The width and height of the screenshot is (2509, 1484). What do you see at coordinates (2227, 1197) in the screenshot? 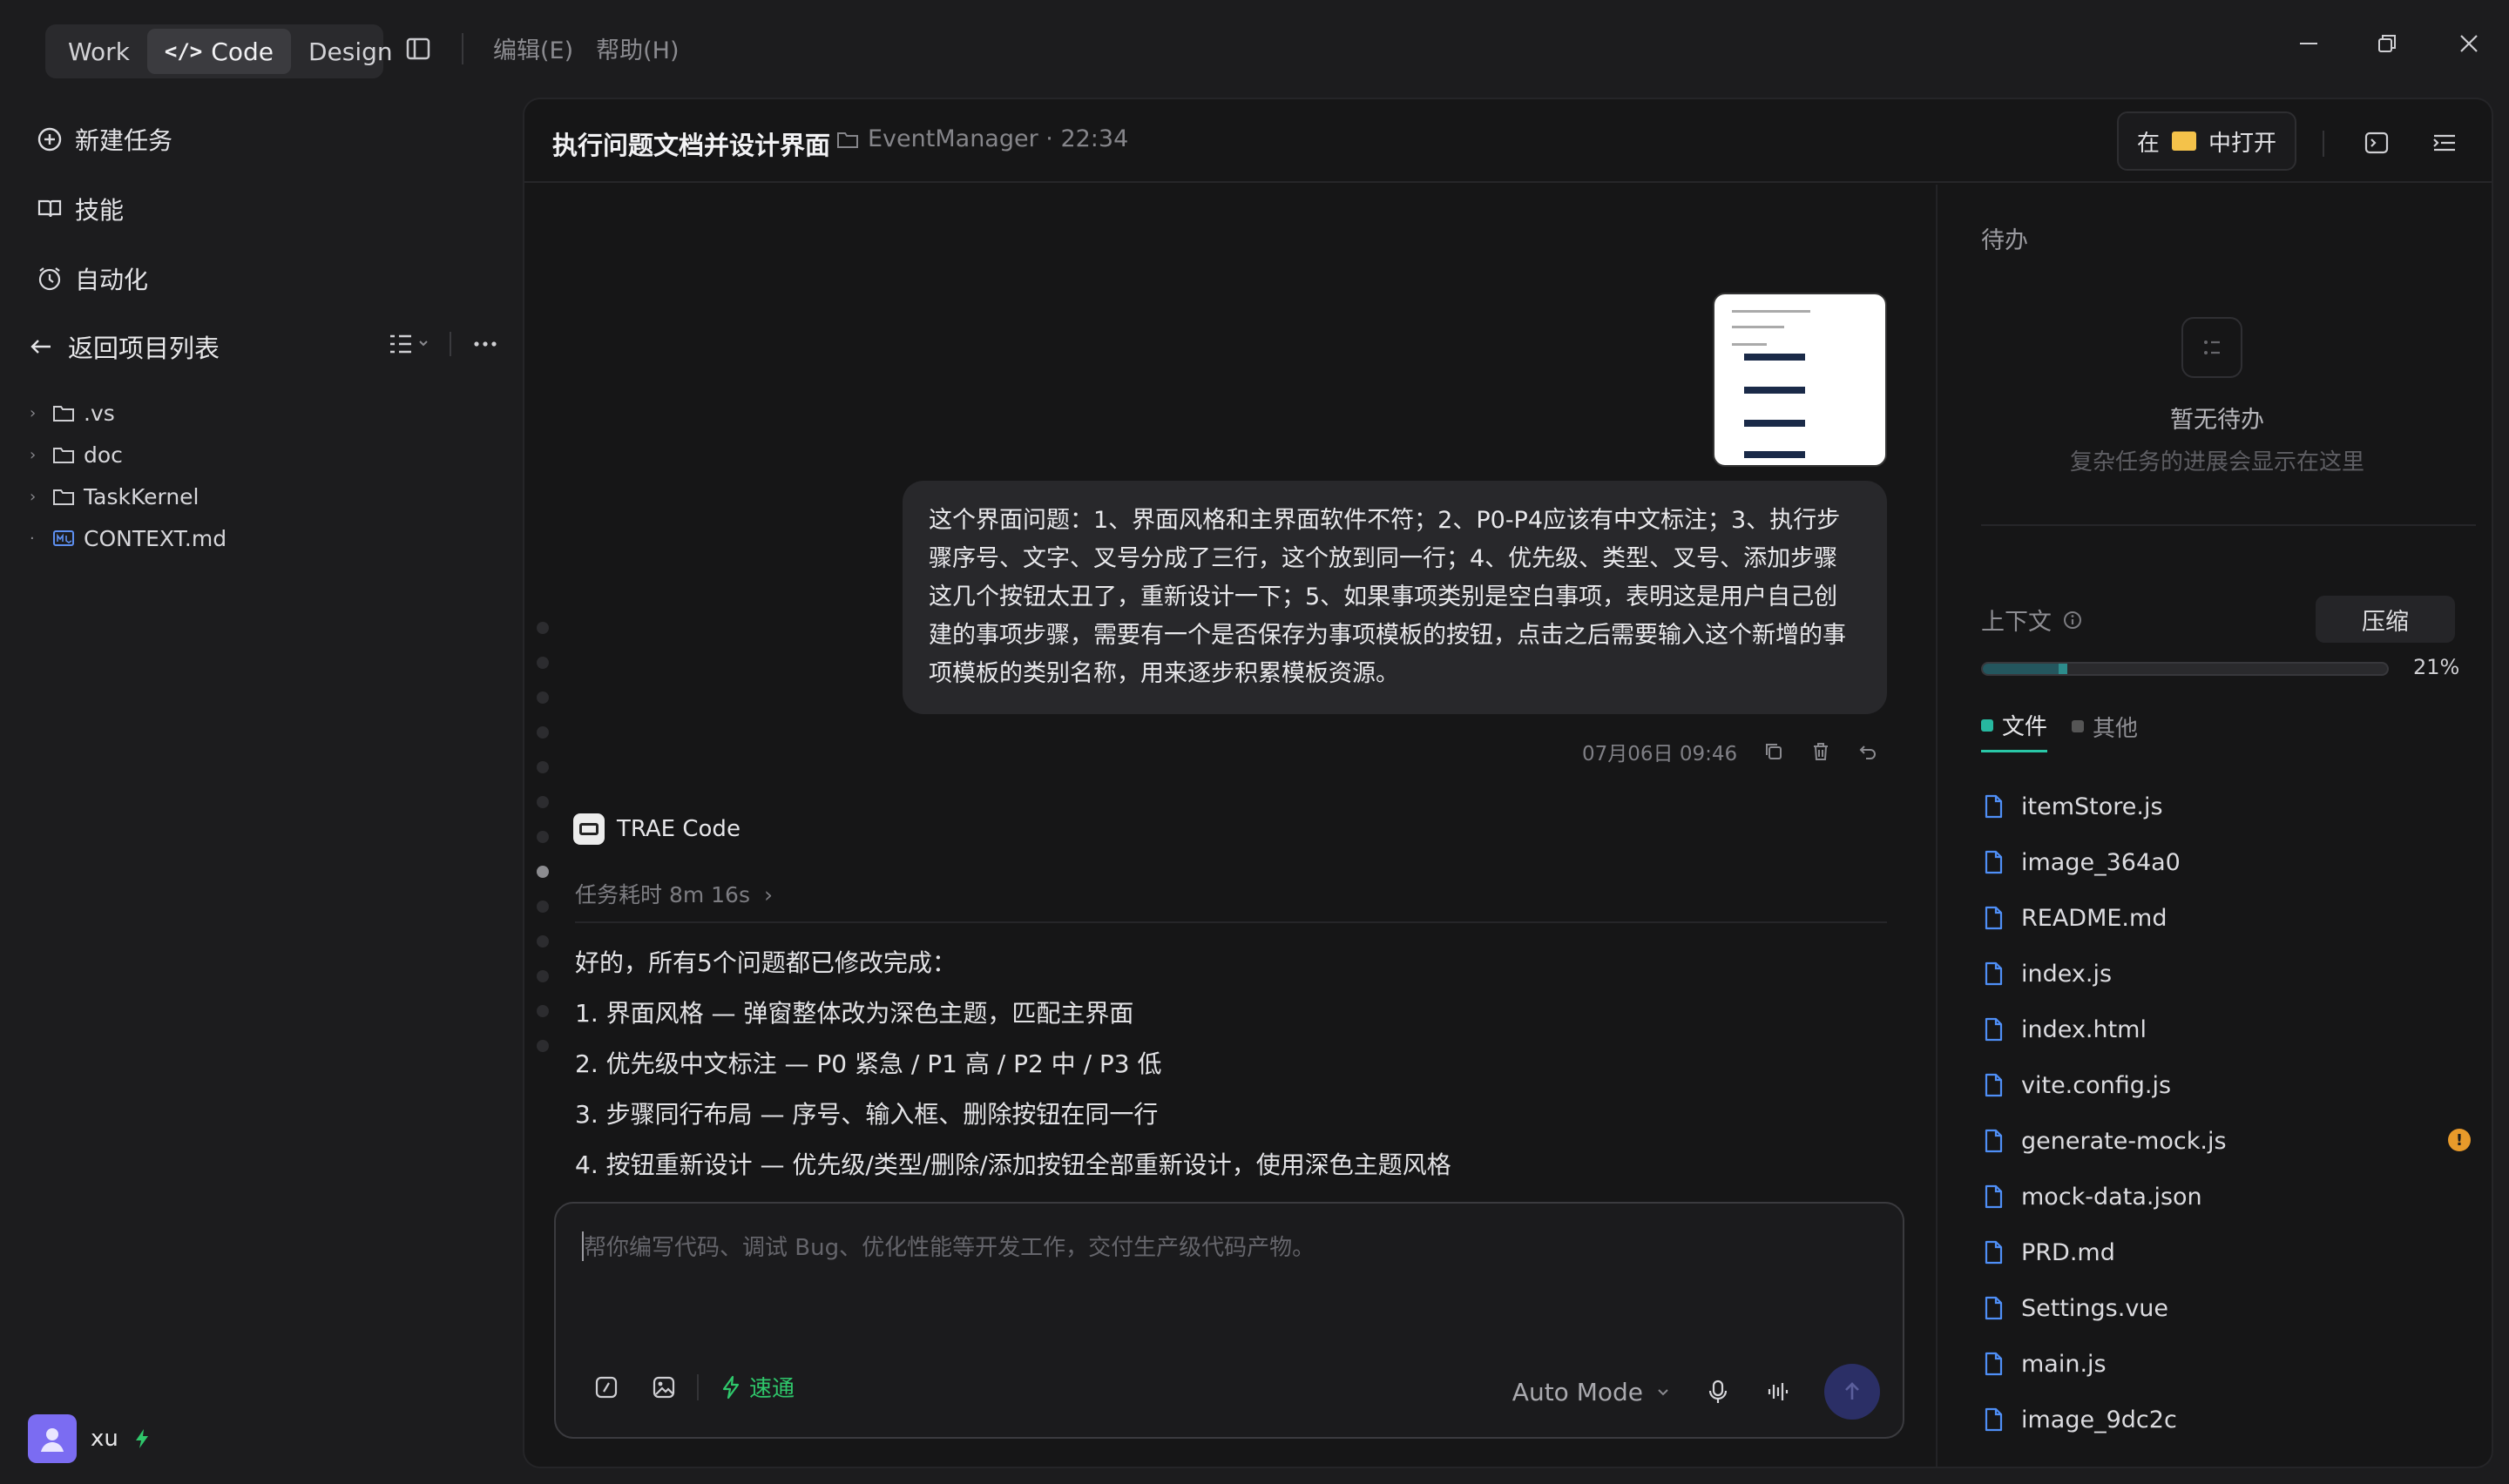
I see `context-file-item: mock-data.json` at bounding box center [2227, 1197].